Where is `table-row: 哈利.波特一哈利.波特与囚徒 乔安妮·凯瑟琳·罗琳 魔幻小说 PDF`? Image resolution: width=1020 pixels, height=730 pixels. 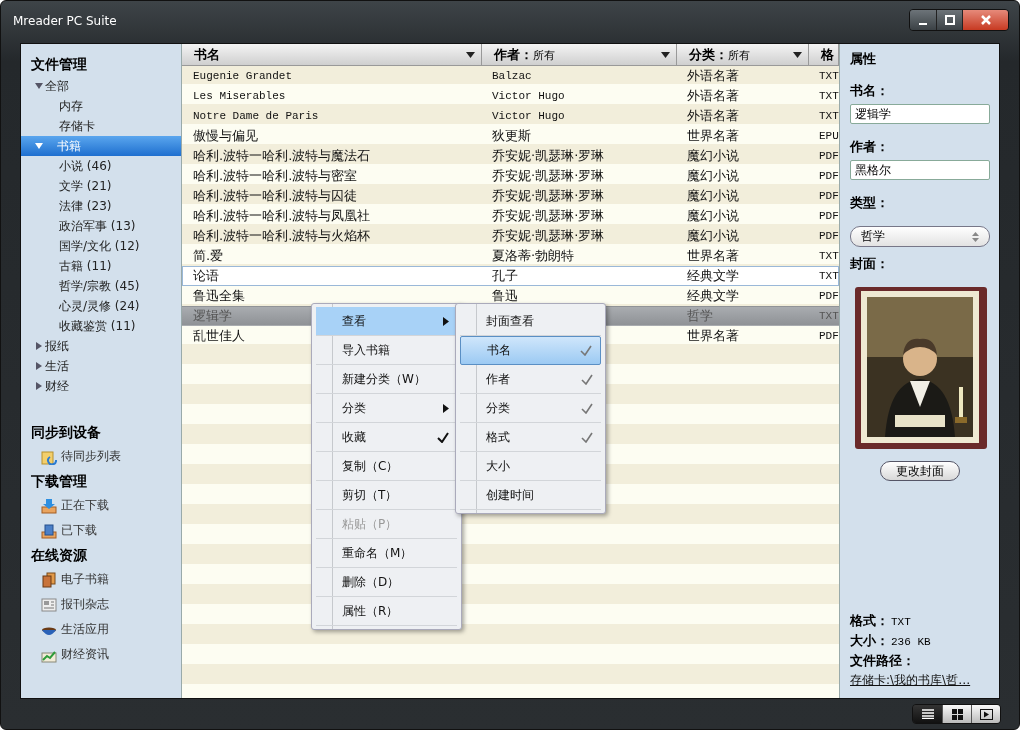 table-row: 哈利.波特一哈利.波特与囚徒 乔安妮·凯瑟琳·罗琳 魔幻小说 PDF is located at coordinates (510, 196).